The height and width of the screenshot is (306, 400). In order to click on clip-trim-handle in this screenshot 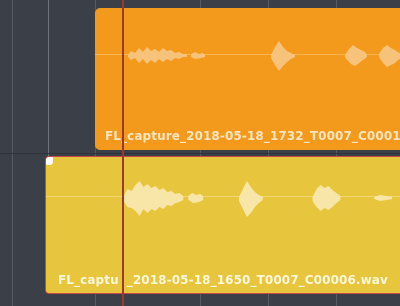, I will do `click(49, 161)`.